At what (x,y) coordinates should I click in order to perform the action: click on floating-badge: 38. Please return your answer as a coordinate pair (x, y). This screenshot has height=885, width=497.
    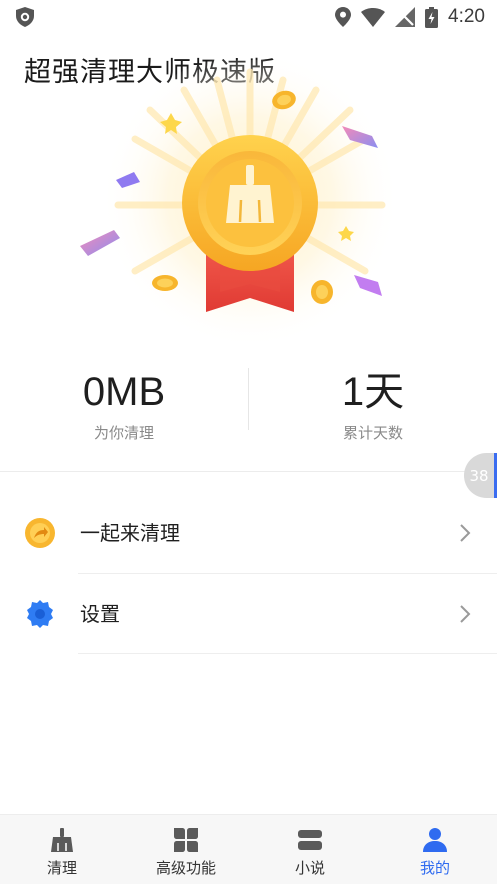
    Looking at the image, I should click on (480, 475).